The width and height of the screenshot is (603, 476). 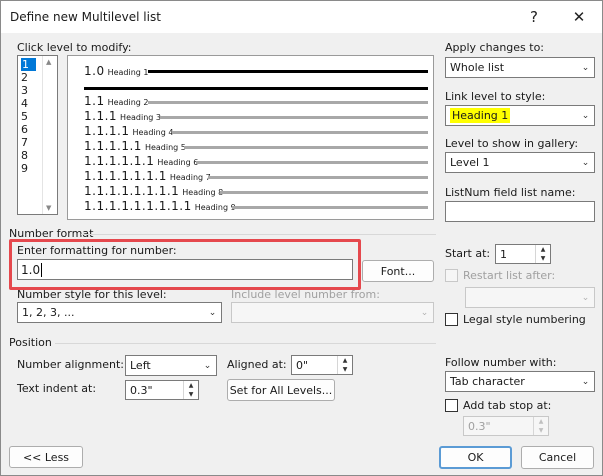 What do you see at coordinates (332, 312) in the screenshot?
I see `include-level-select: ⌄` at bounding box center [332, 312].